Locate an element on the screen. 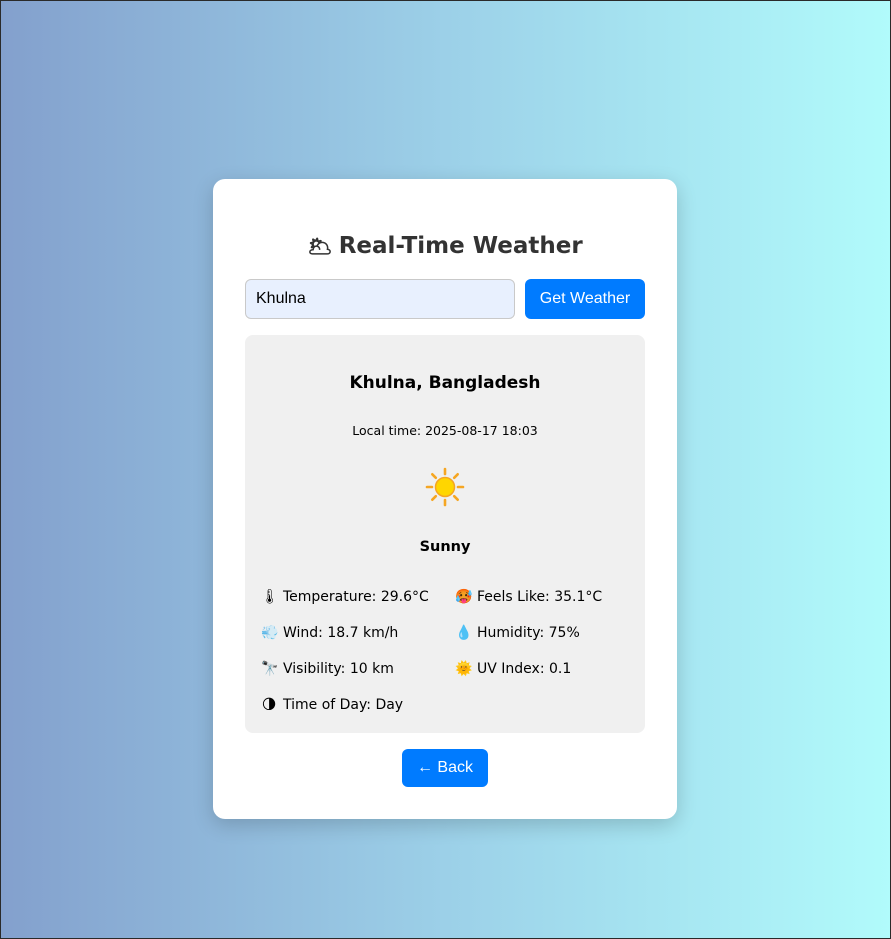 This screenshot has width=891, height=939. app-title-text: Real-Time Weather is located at coordinates (460, 246).